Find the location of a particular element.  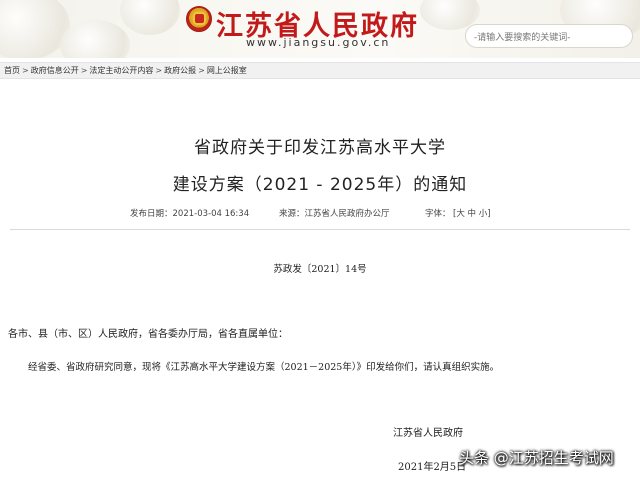

site-url: www.jiangsu.gov.cn is located at coordinates (318, 42).